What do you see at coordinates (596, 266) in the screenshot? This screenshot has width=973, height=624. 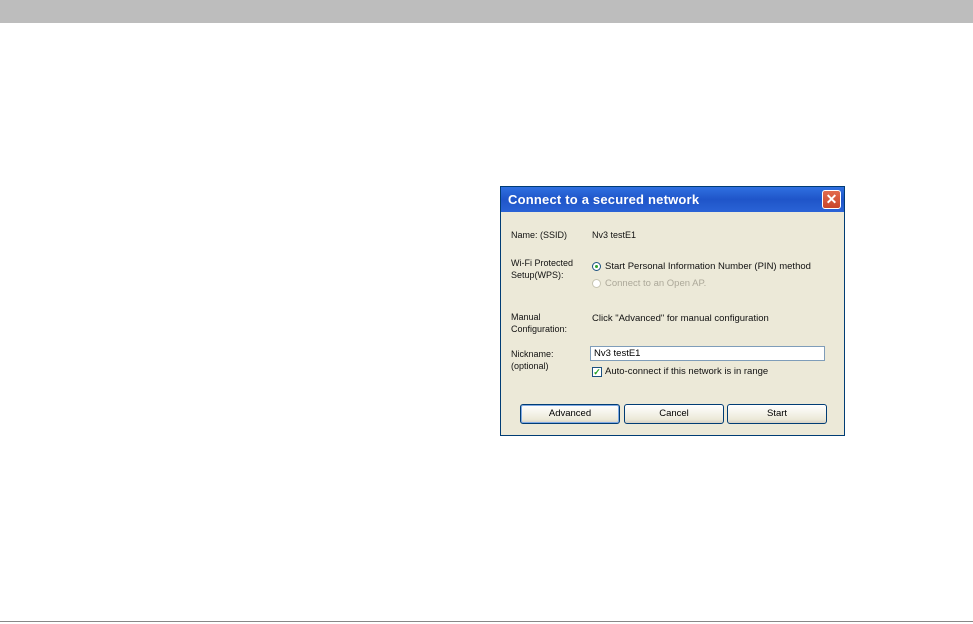 I see `radio-selected-icon` at bounding box center [596, 266].